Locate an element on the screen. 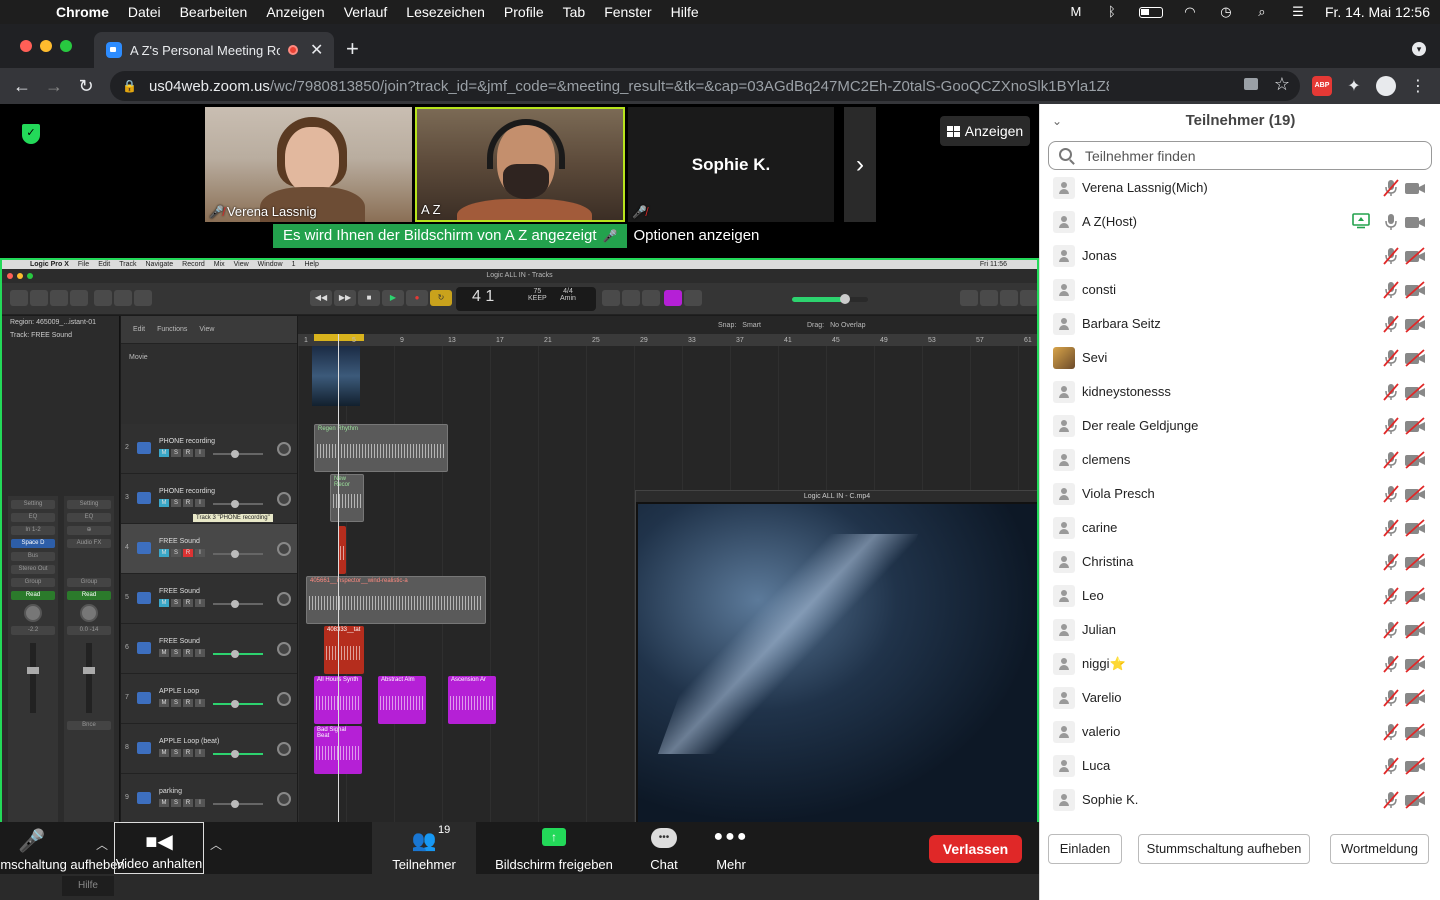 This screenshot has height=900, width=1440. battery-icon is located at coordinates (1150, 12).